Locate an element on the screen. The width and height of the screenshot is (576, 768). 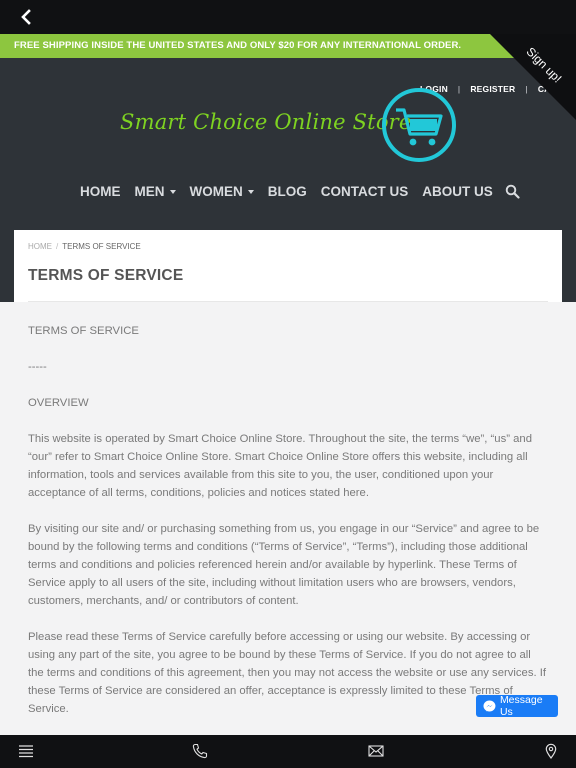
content-overview: OVERVIEW is located at coordinates (58, 403).